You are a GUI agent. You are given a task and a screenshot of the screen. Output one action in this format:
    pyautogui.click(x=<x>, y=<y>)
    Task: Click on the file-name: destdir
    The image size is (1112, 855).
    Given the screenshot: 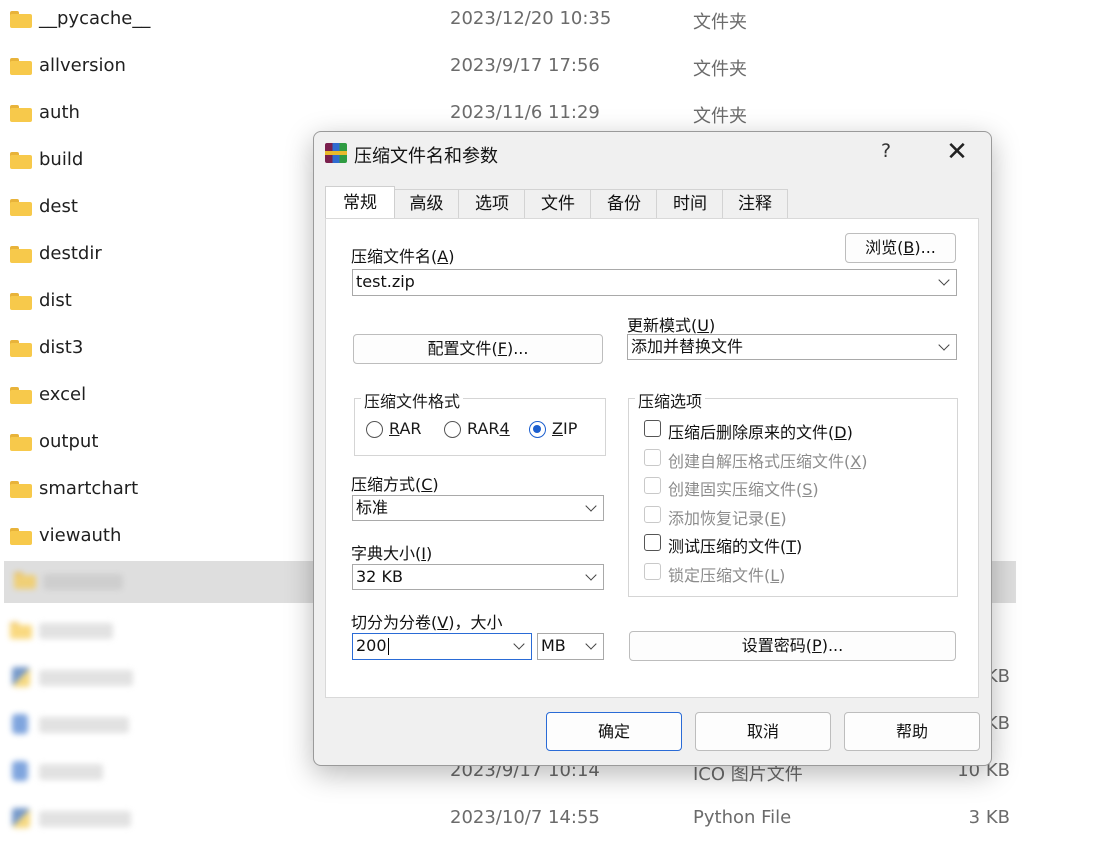 What is the action you would take?
    pyautogui.click(x=70, y=253)
    